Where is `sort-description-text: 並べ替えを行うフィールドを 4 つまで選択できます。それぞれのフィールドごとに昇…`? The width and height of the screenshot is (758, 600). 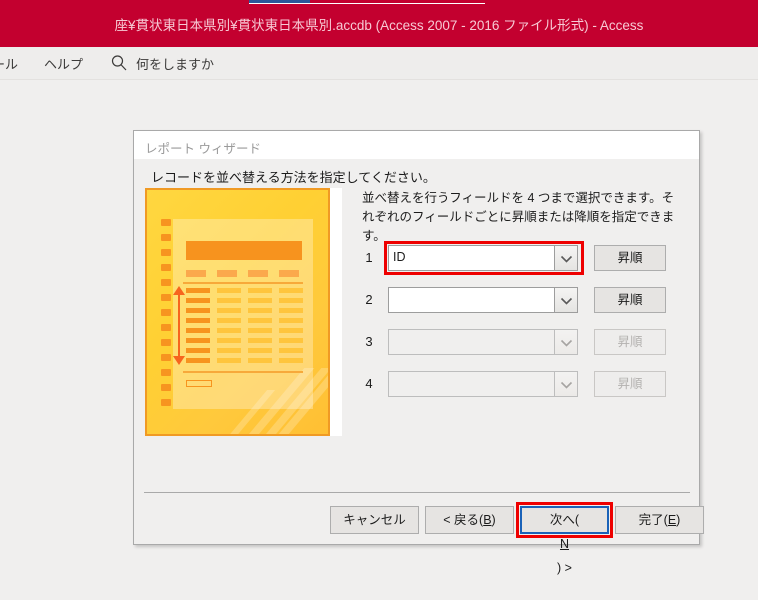 sort-description-text: 並べ替えを行うフィールドを 4 つまで選択できます。それぞれのフィールドごとに昇… is located at coordinates (518, 217).